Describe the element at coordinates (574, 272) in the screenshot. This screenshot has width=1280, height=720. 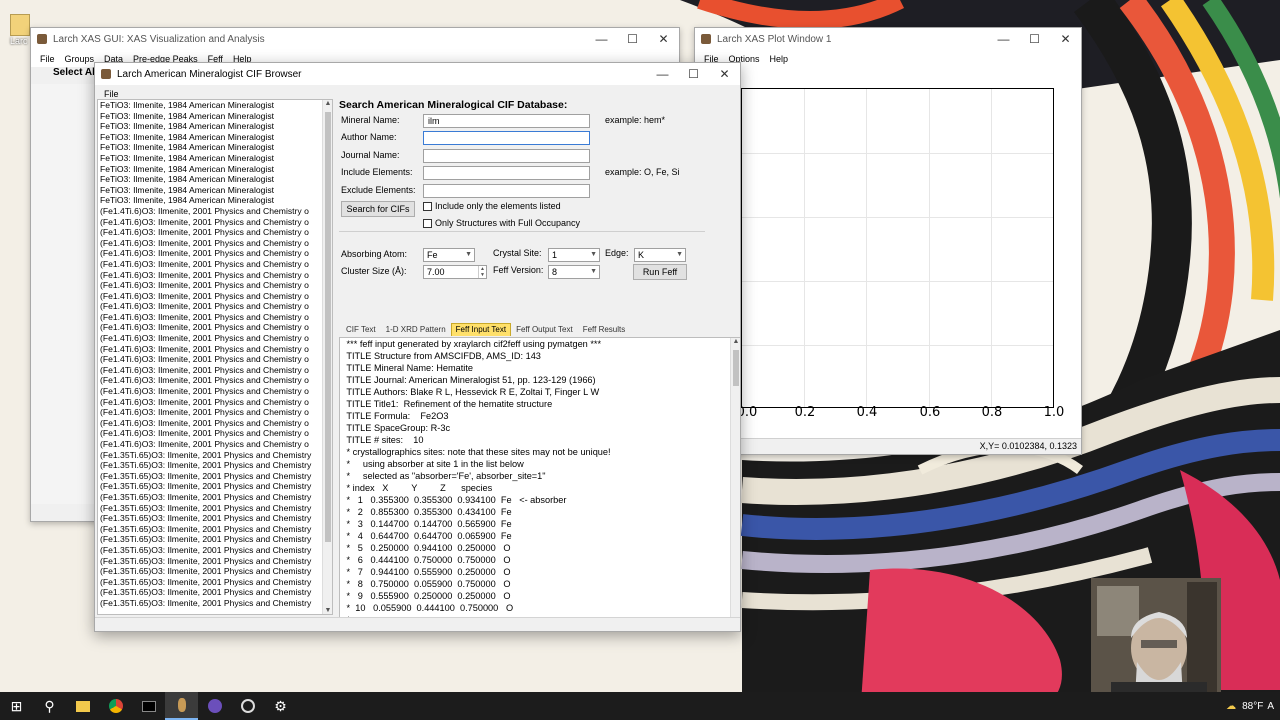
I see `feff-version-select: 8 ▼` at that location.